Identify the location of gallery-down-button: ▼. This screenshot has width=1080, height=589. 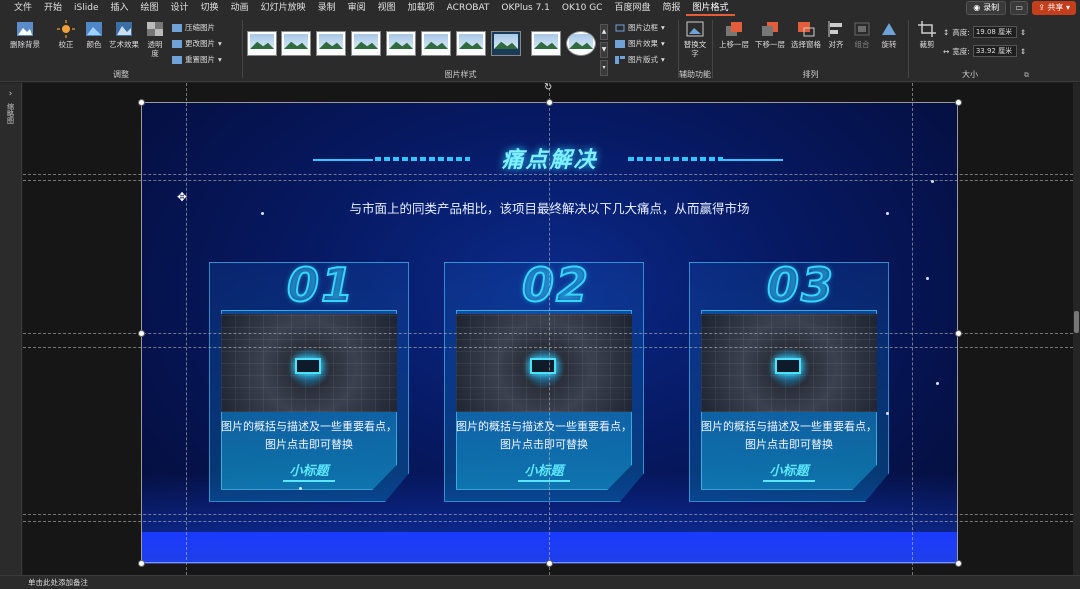
(604, 50).